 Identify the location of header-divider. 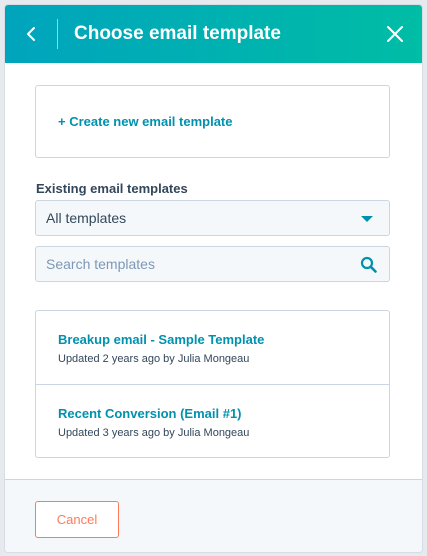
(57, 34).